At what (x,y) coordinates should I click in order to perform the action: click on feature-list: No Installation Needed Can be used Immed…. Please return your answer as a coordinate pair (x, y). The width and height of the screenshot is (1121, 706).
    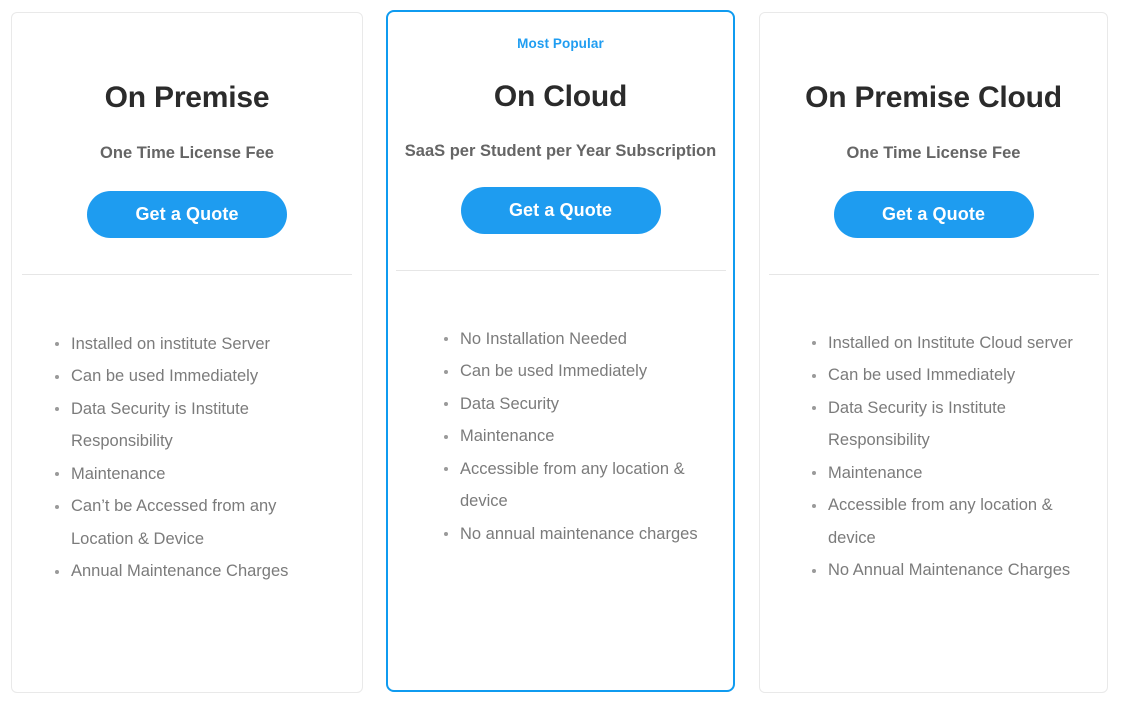
    Looking at the image, I should click on (574, 437).